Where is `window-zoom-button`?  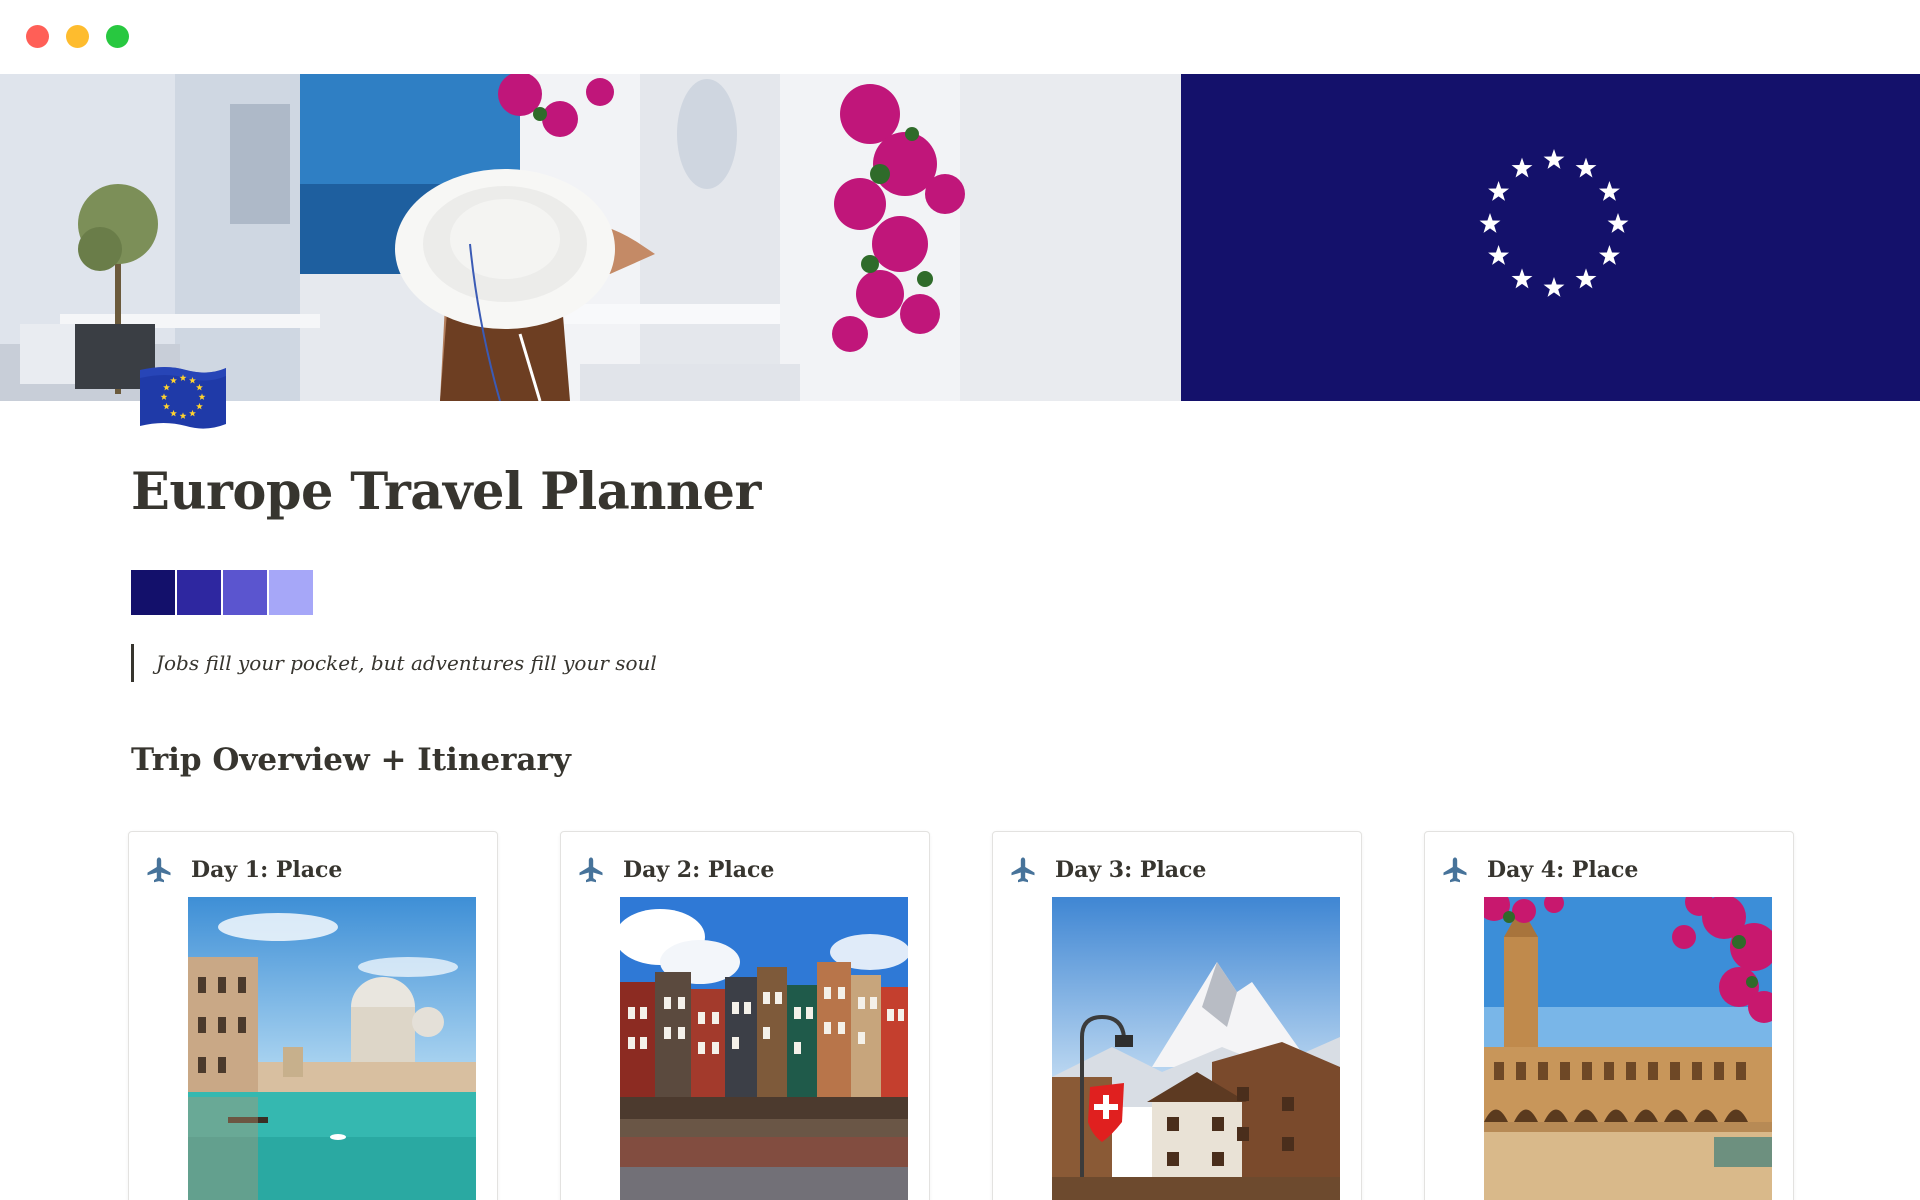
window-zoom-button is located at coordinates (117, 36).